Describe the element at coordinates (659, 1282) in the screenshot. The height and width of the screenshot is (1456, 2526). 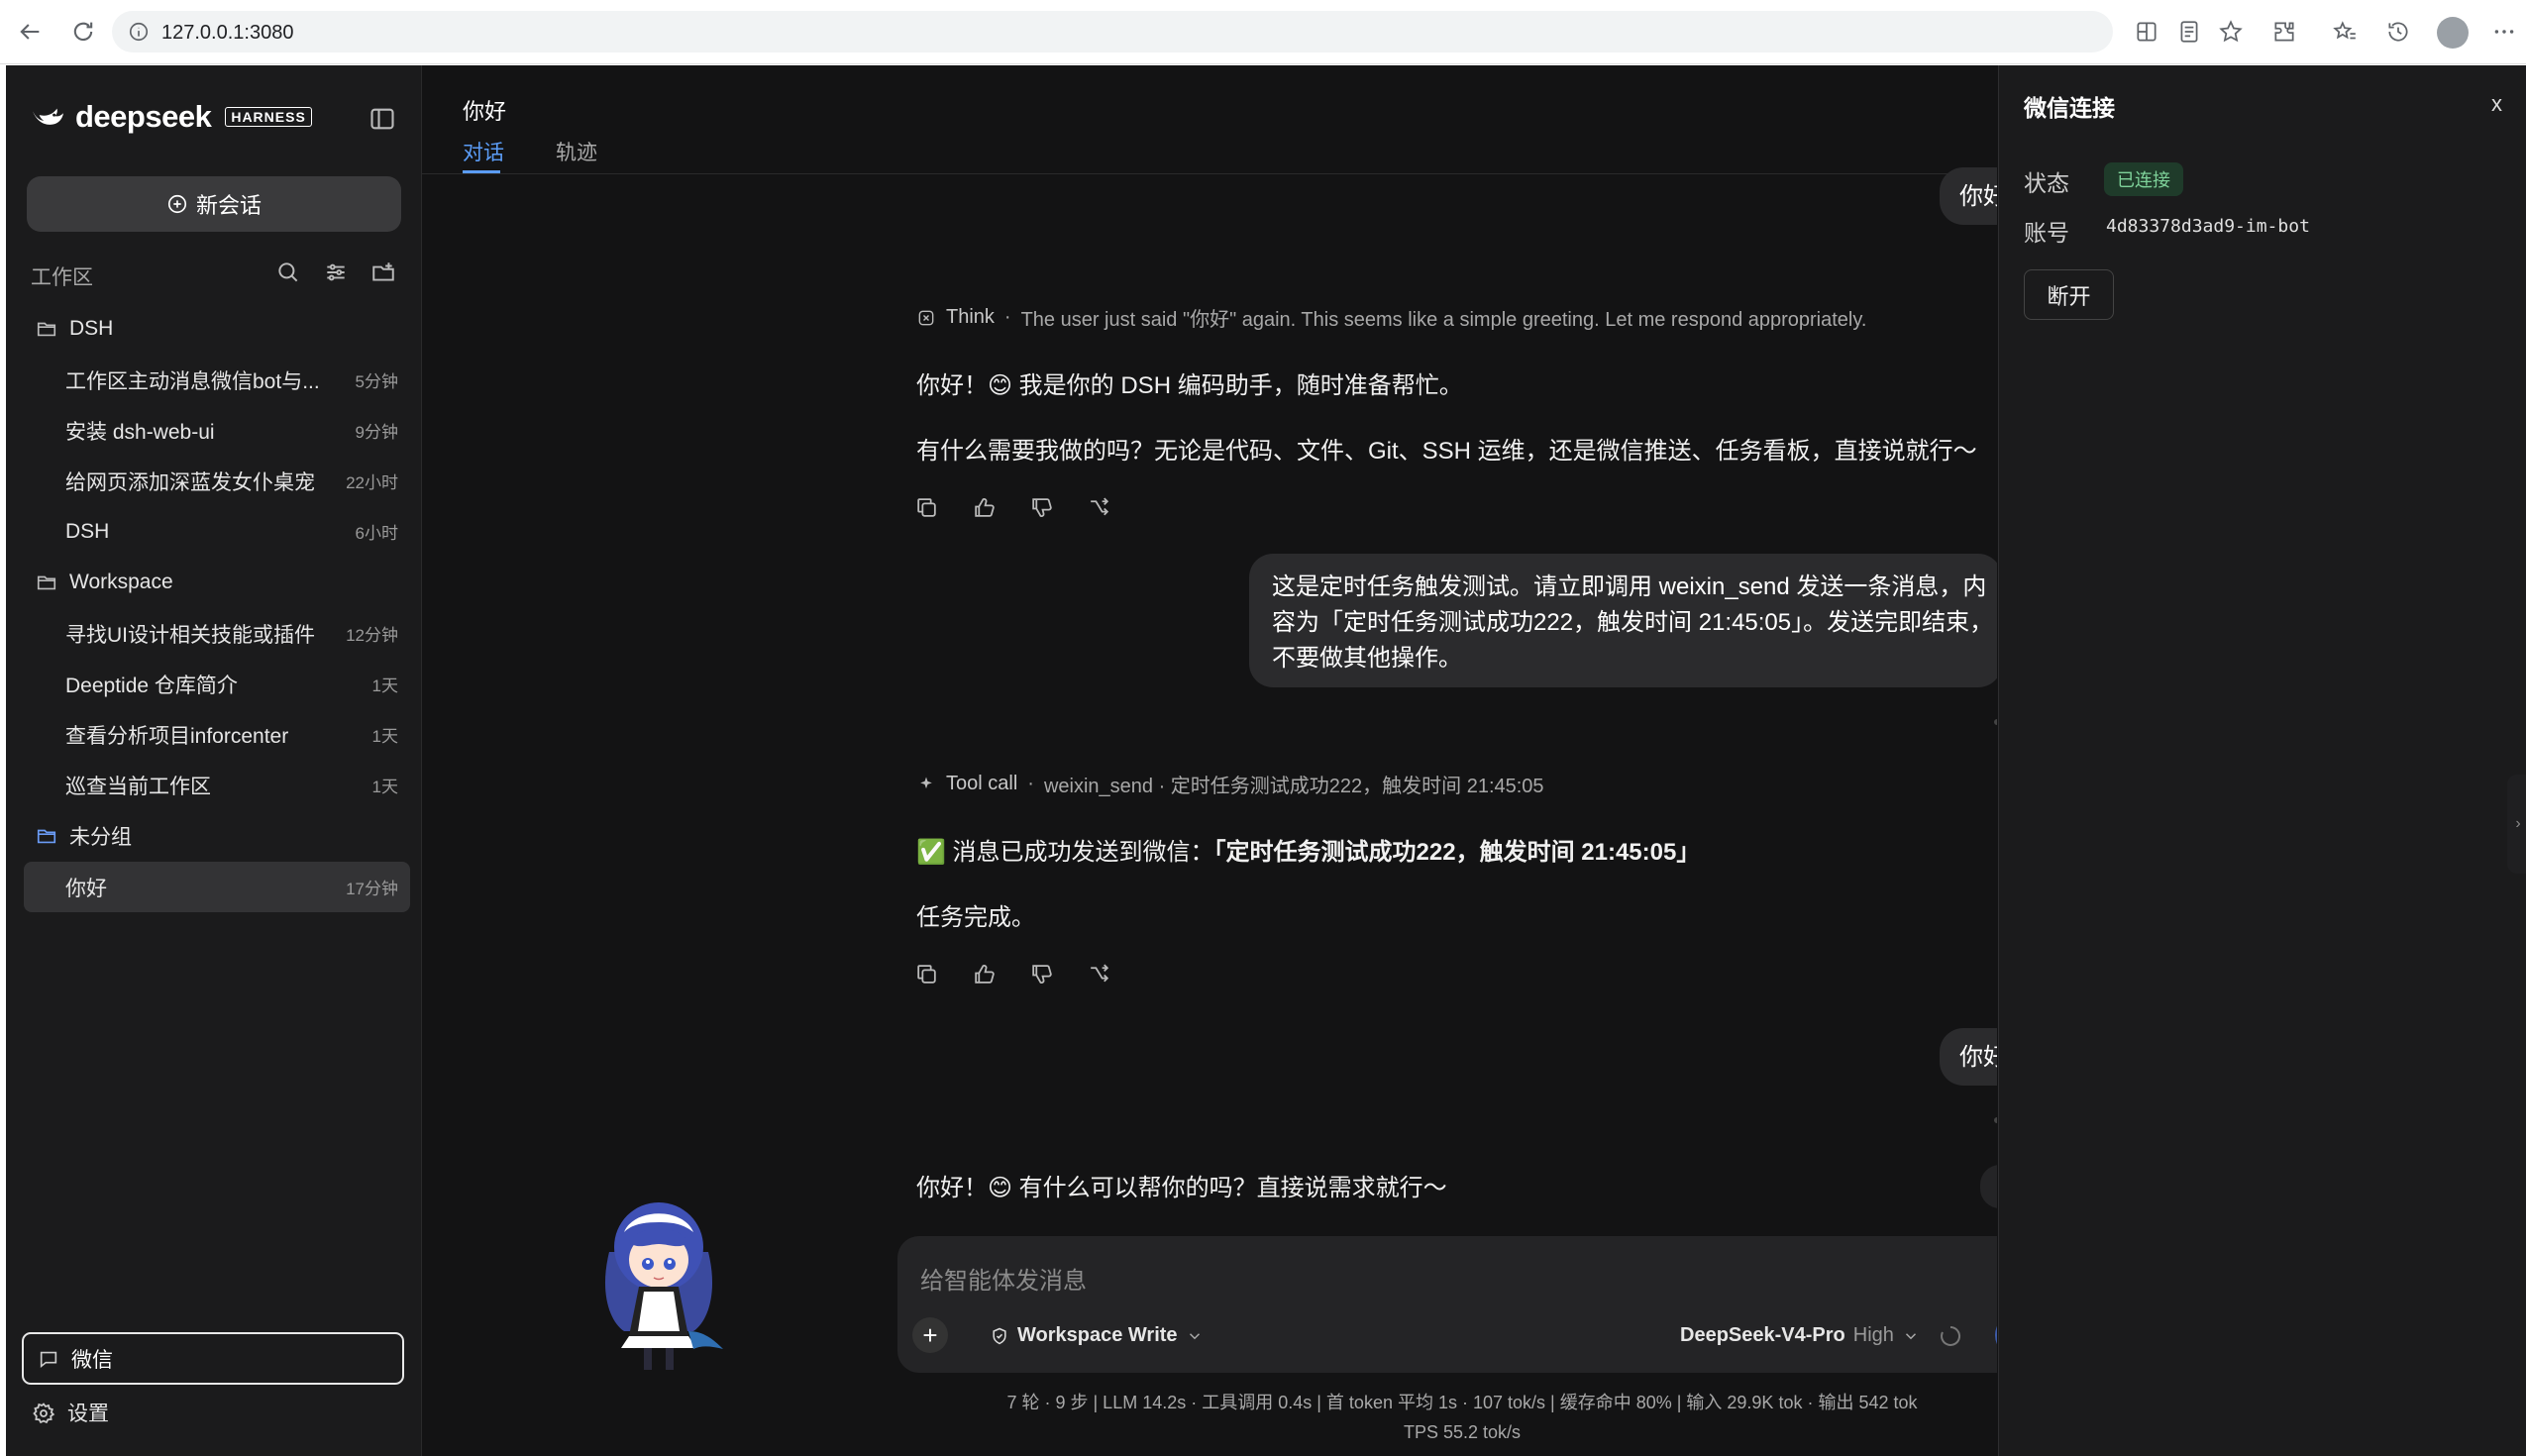
I see `maid-mascot-image` at that location.